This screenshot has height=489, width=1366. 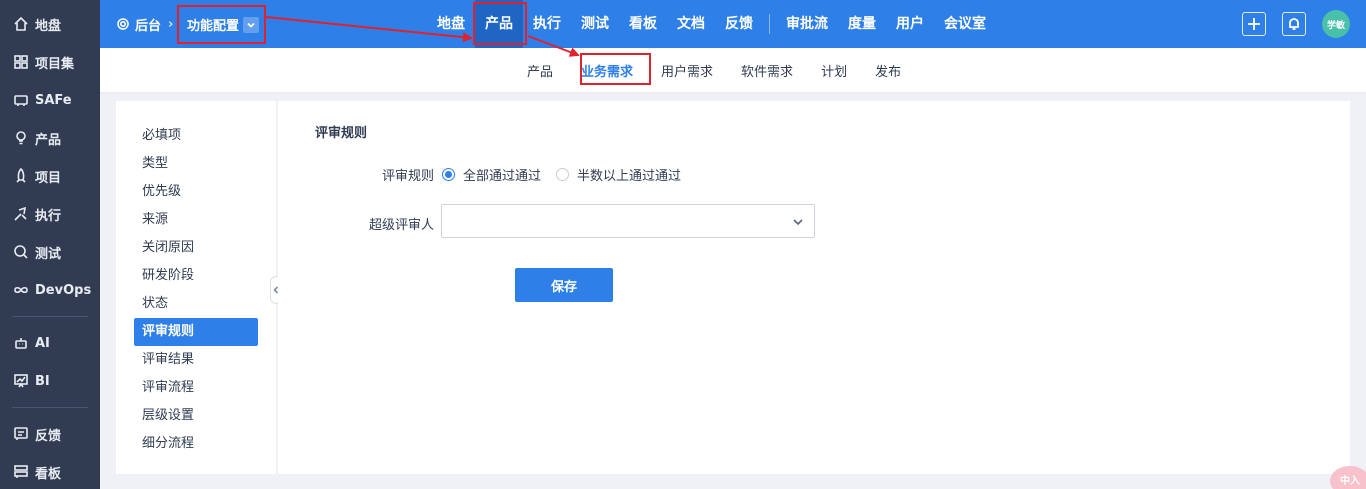 I want to click on nav-label: 产品, so click(x=48, y=140).